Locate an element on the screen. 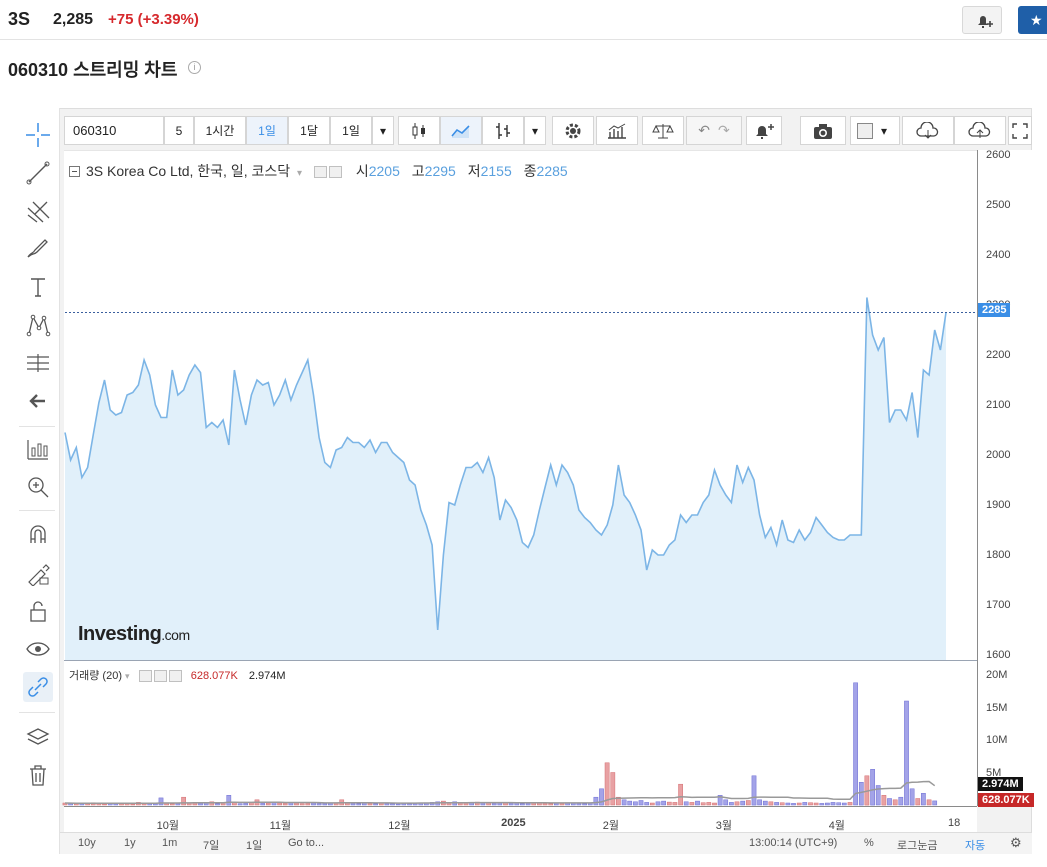 The height and width of the screenshot is (867, 1047). logo-suffix: .com is located at coordinates (175, 635).